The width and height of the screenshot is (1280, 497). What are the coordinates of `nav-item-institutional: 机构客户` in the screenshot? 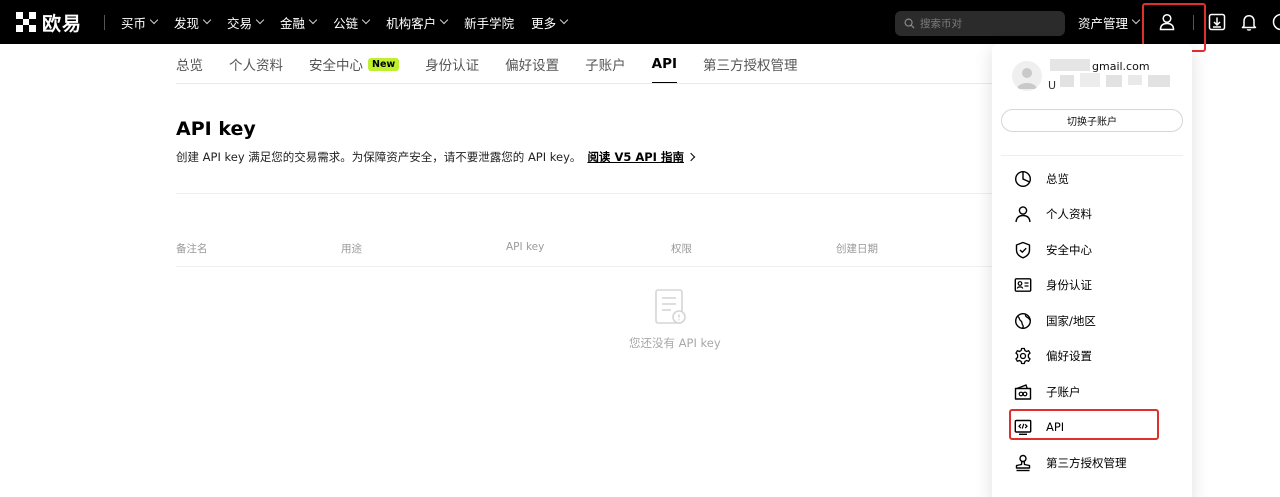 It's located at (417, 22).